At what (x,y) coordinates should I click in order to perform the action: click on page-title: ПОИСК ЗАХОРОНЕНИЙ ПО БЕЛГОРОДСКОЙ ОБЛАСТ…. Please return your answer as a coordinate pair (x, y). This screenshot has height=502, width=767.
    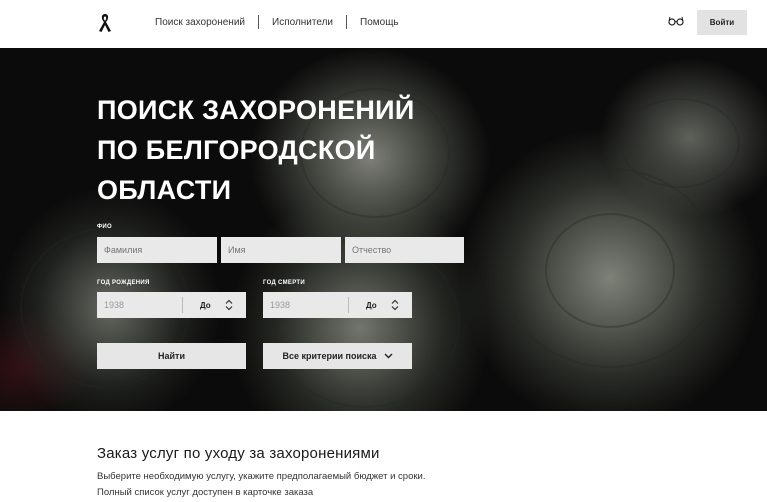
    Looking at the image, I should click on (287, 150).